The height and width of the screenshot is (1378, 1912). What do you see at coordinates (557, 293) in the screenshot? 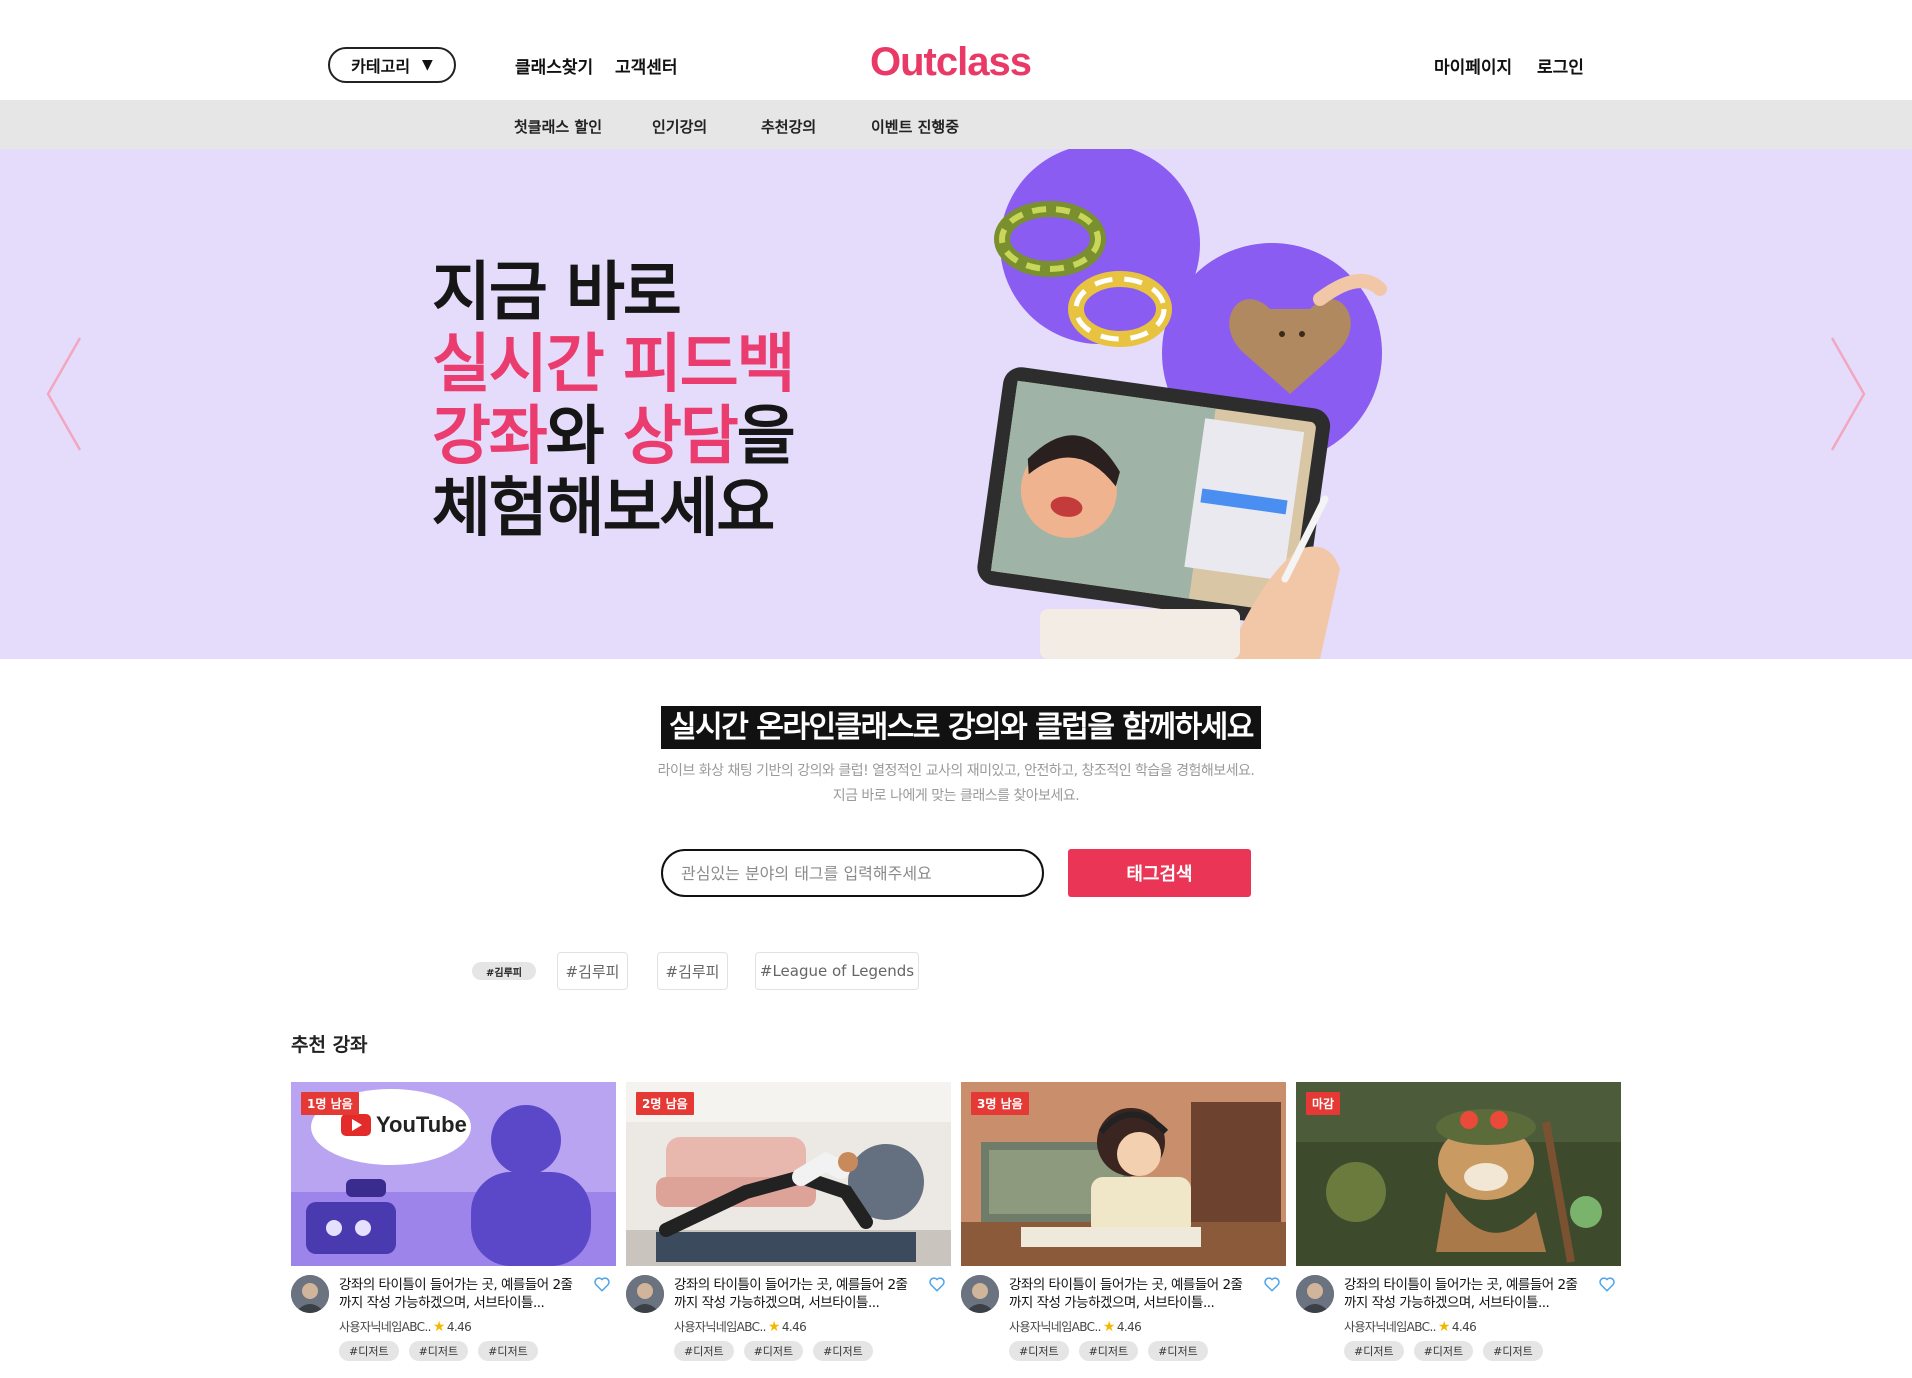
I see `hero-line-1: 지금 바로` at bounding box center [557, 293].